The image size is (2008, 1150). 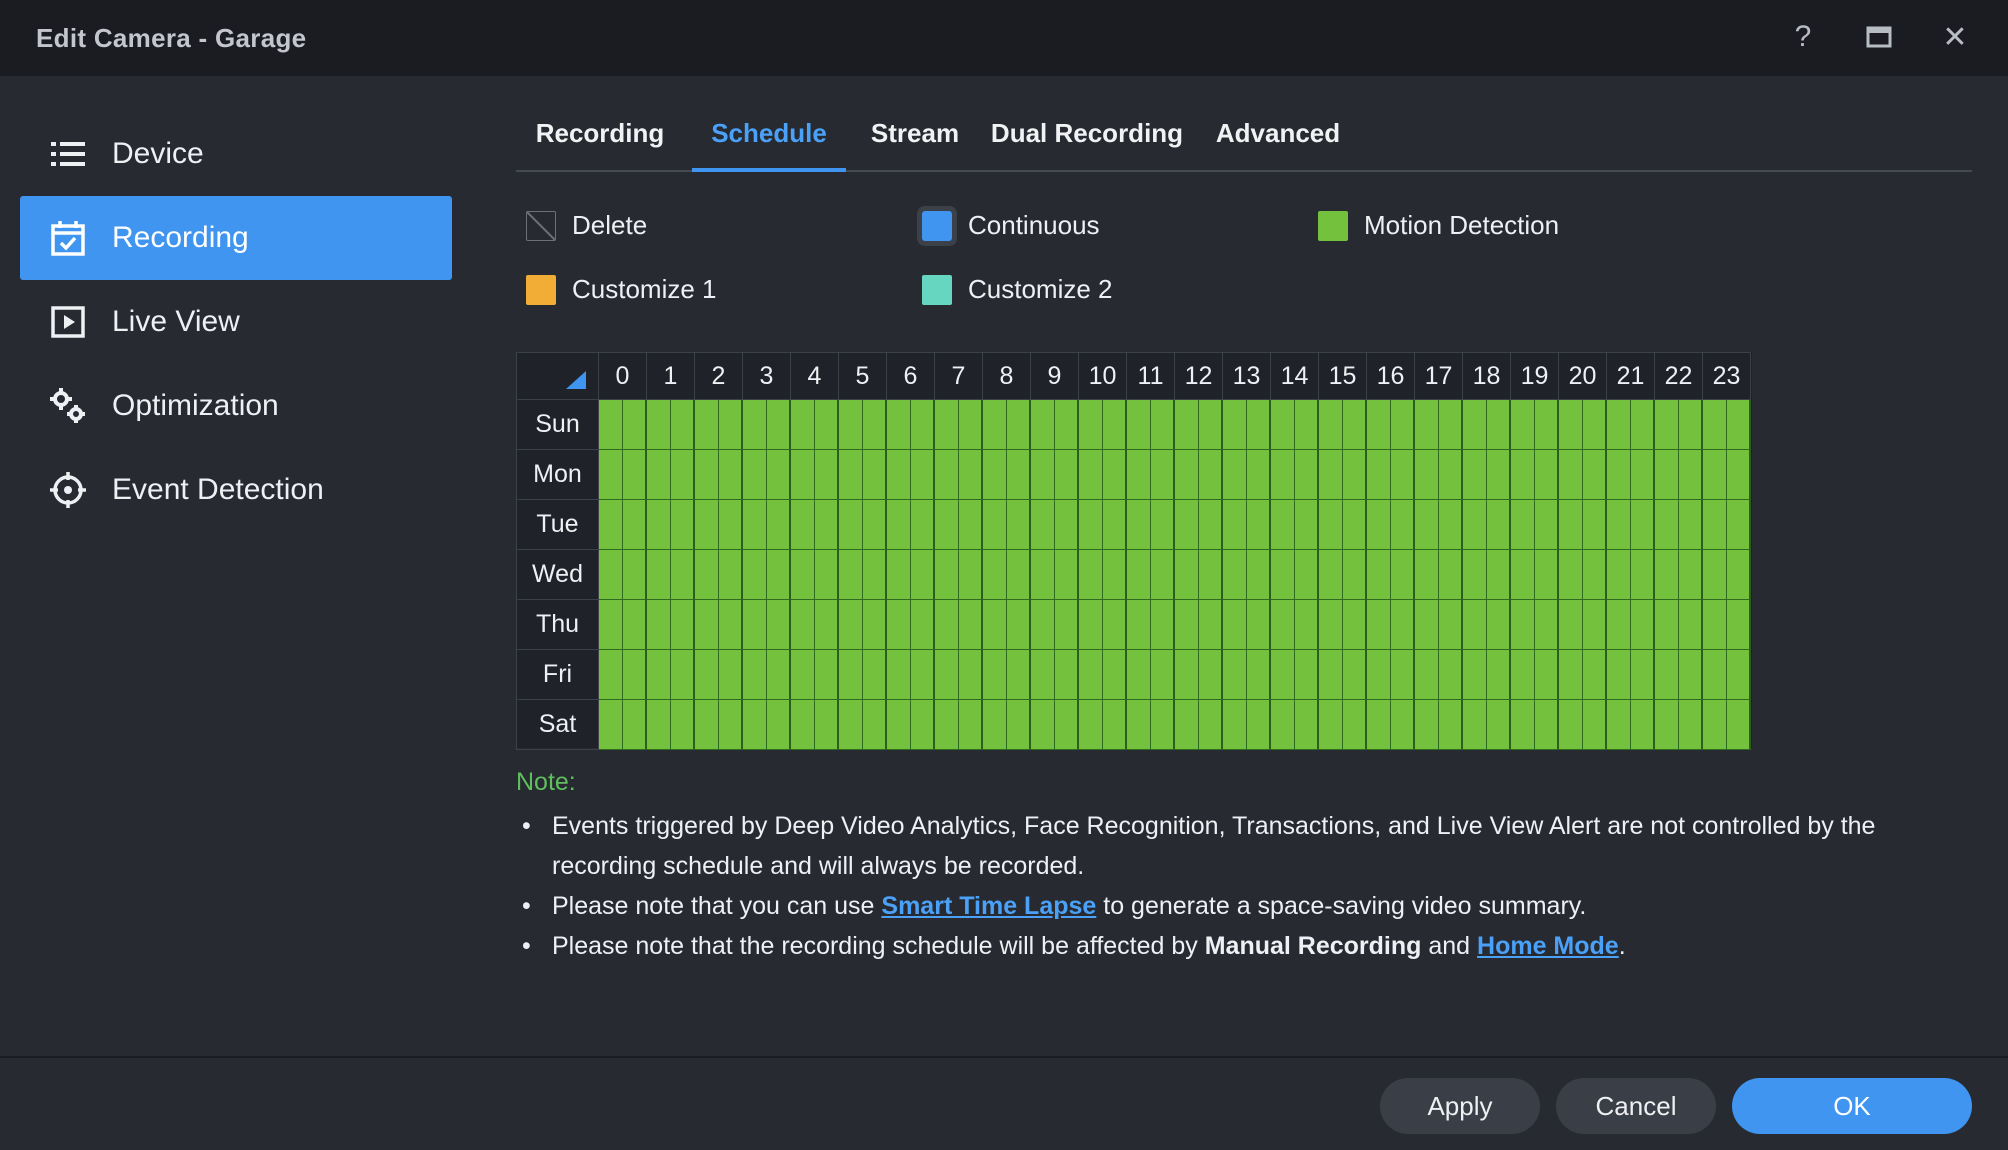 What do you see at coordinates (1679, 376) in the screenshot?
I see `hour-header: 22` at bounding box center [1679, 376].